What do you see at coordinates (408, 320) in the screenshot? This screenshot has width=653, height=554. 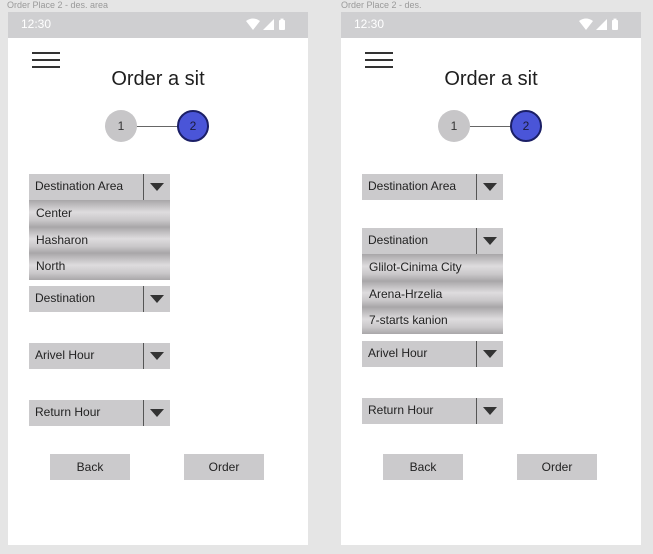 I see `option-label: 7-starts kanion` at bounding box center [408, 320].